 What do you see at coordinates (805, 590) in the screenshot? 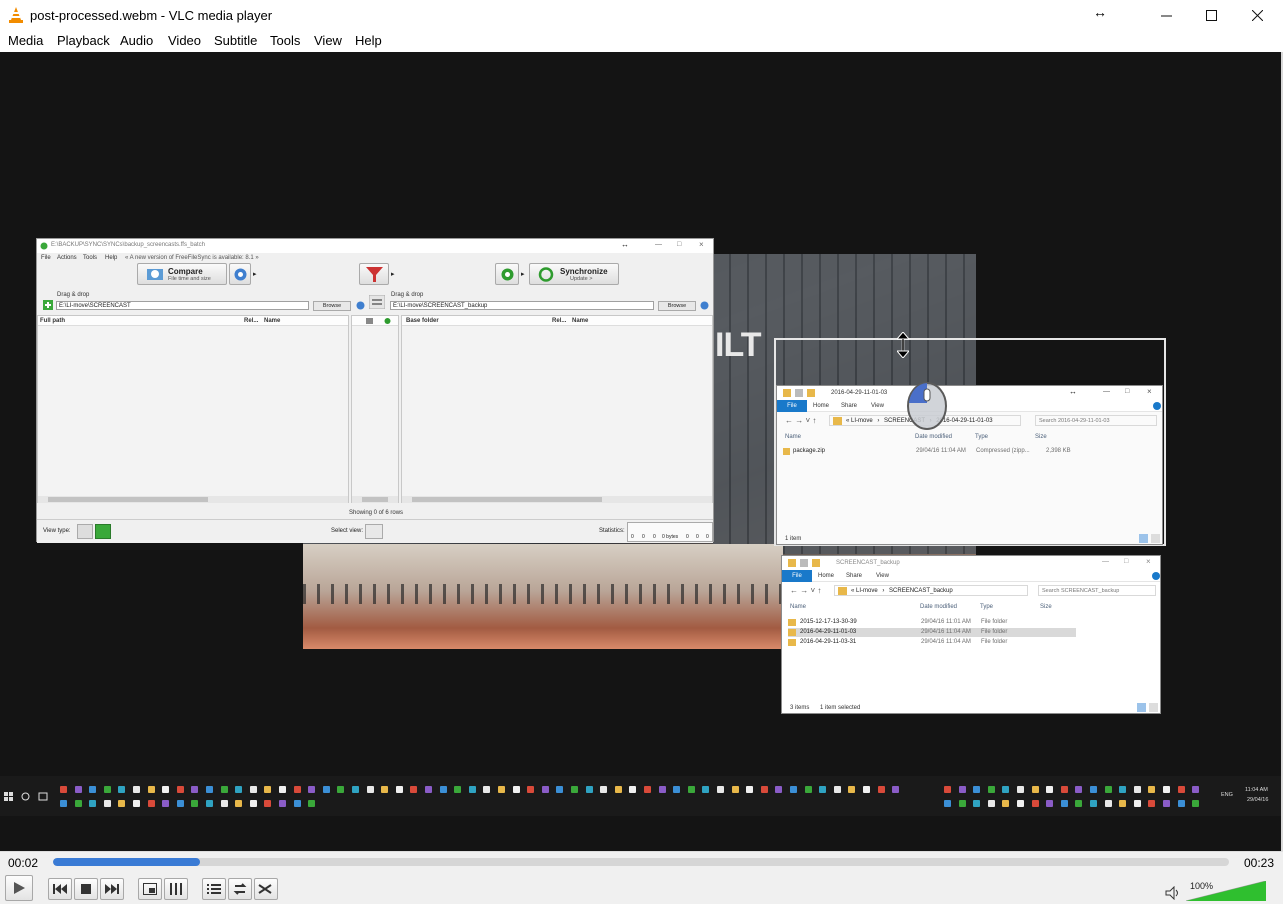
I see `explorer-bottom-nav-arrows: ← → ˅ ↑` at bounding box center [805, 590].